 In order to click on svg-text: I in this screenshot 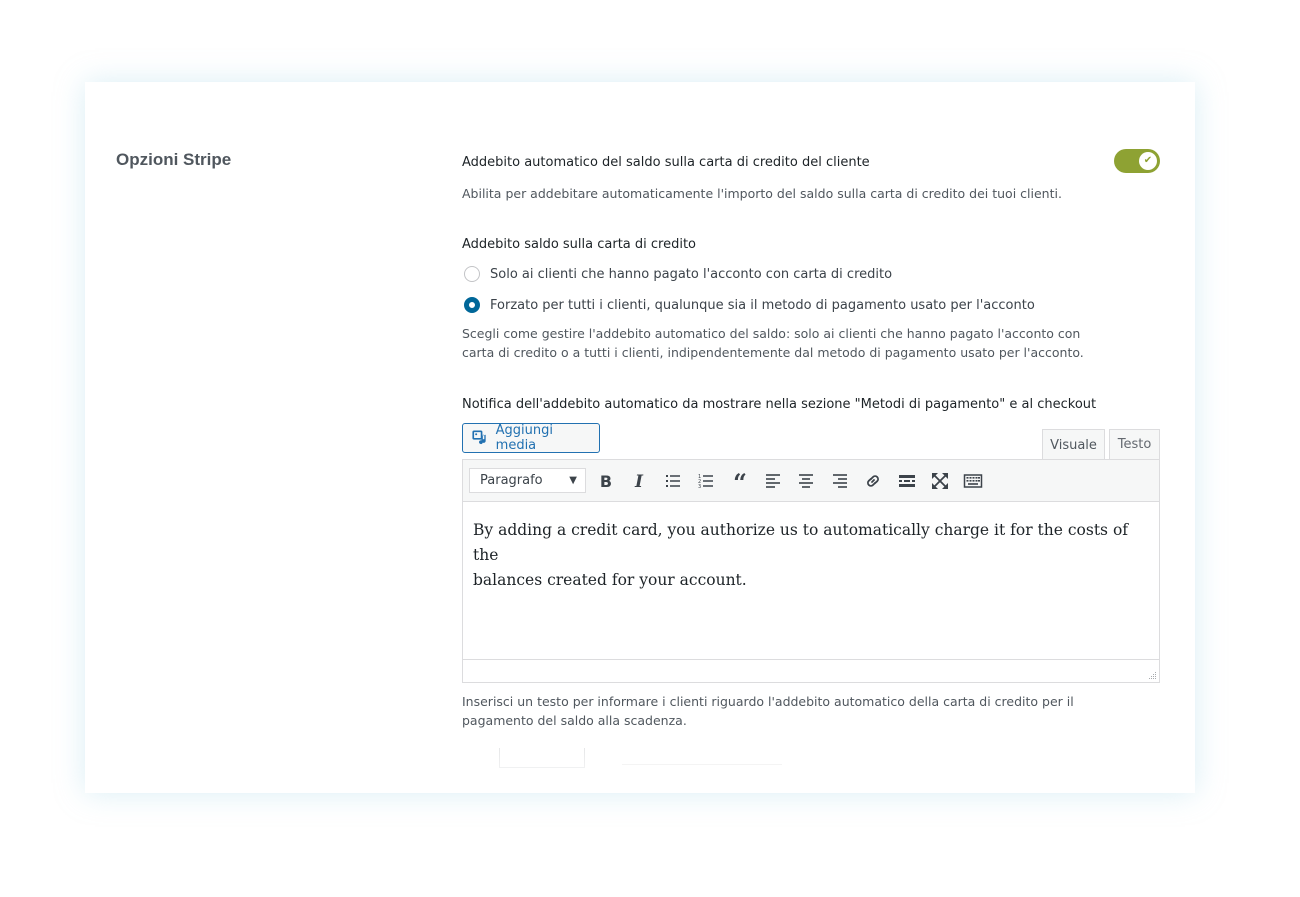, I will do `click(639, 481)`.